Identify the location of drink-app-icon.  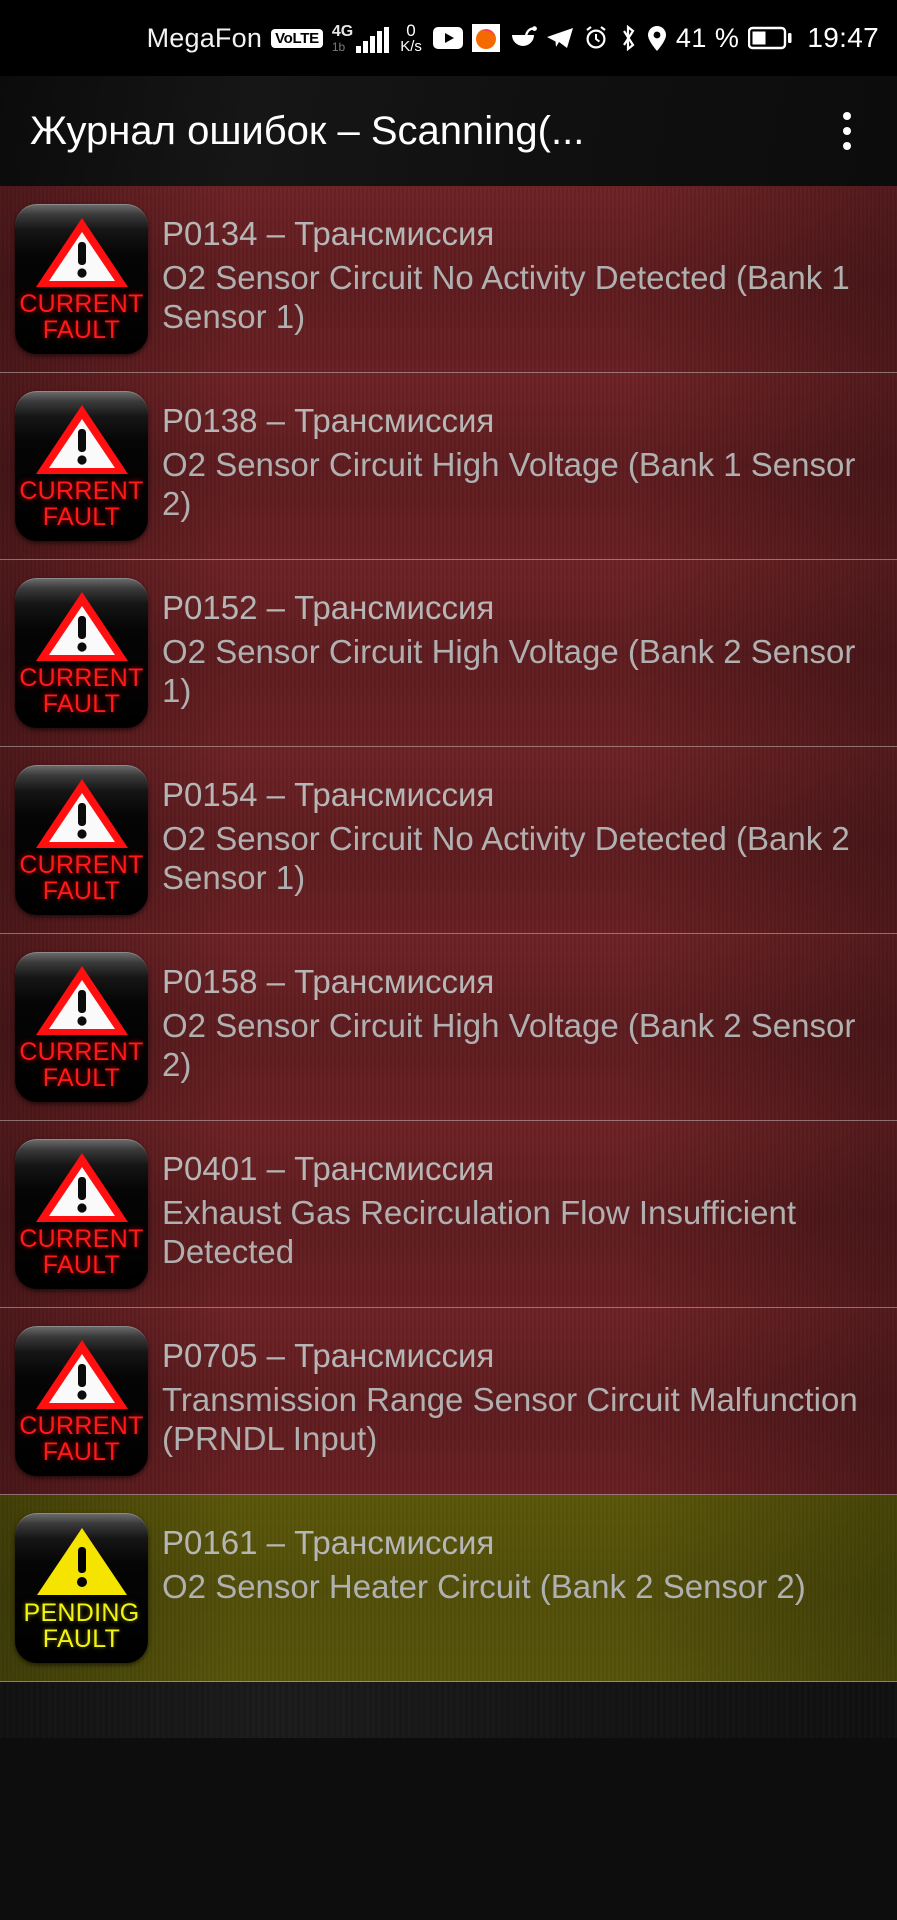
(523, 38).